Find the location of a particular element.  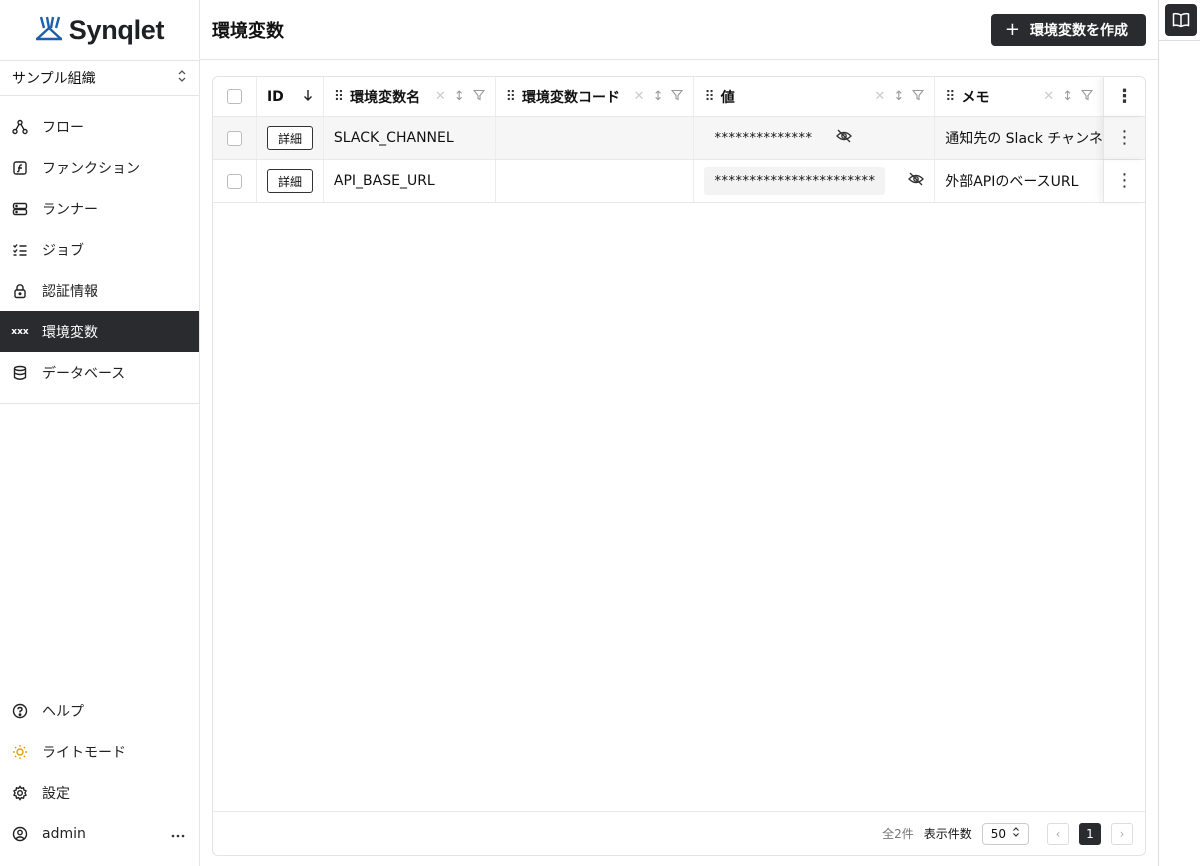

sun-icon is located at coordinates (20, 752).